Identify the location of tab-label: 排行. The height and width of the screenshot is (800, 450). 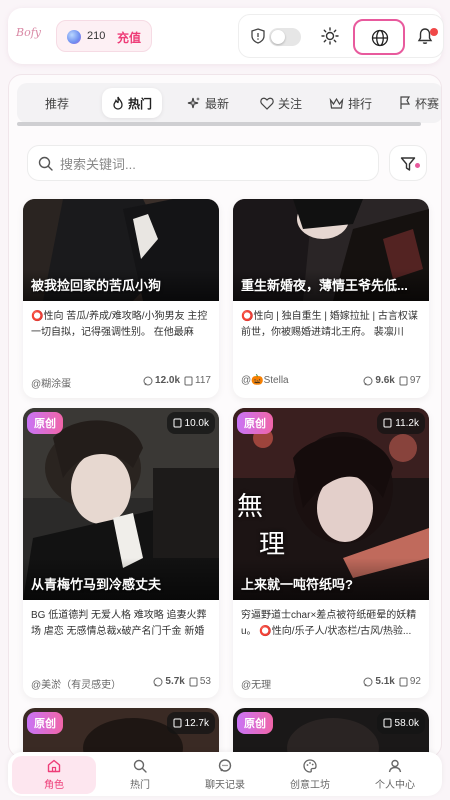
(360, 103).